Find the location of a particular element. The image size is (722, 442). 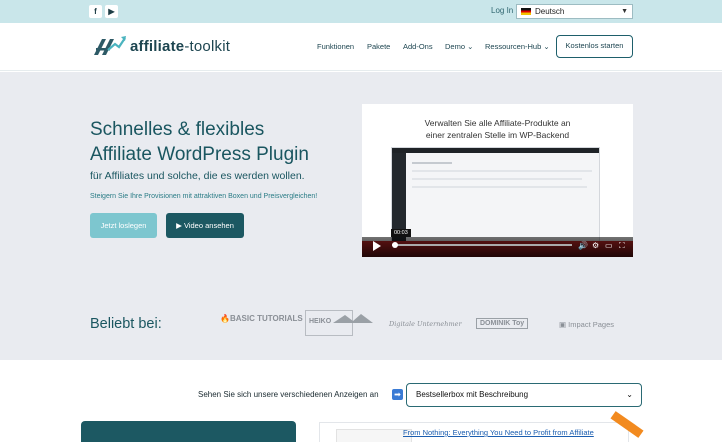

logo-text-bold: affiliate is located at coordinates (157, 46).